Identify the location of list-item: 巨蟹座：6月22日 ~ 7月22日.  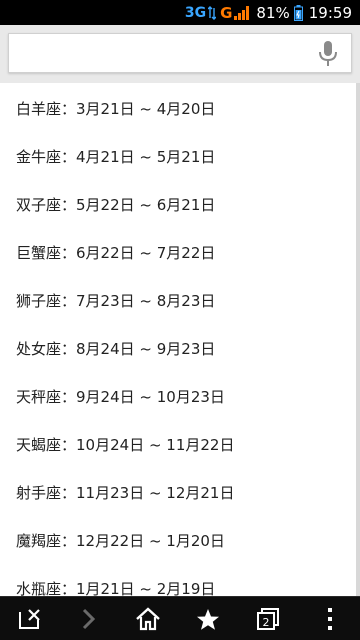
(115, 253).